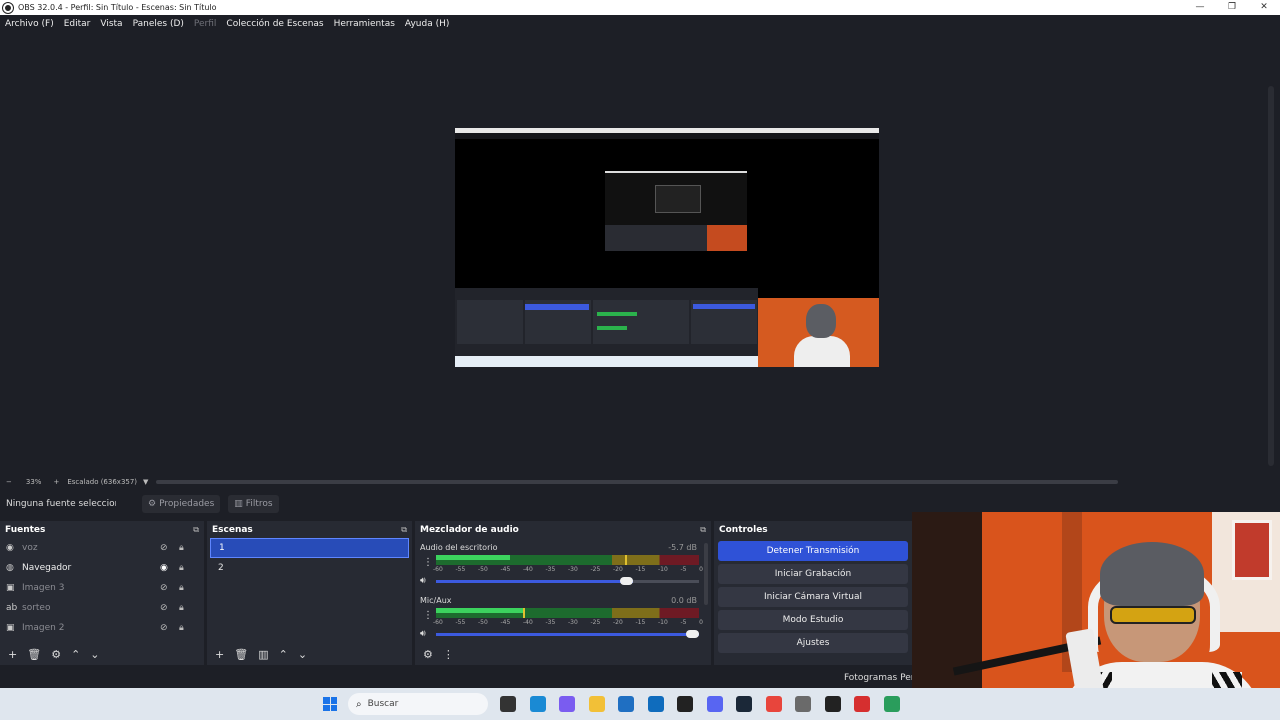  What do you see at coordinates (773, 704) in the screenshot?
I see `chrome-icon` at bounding box center [773, 704].